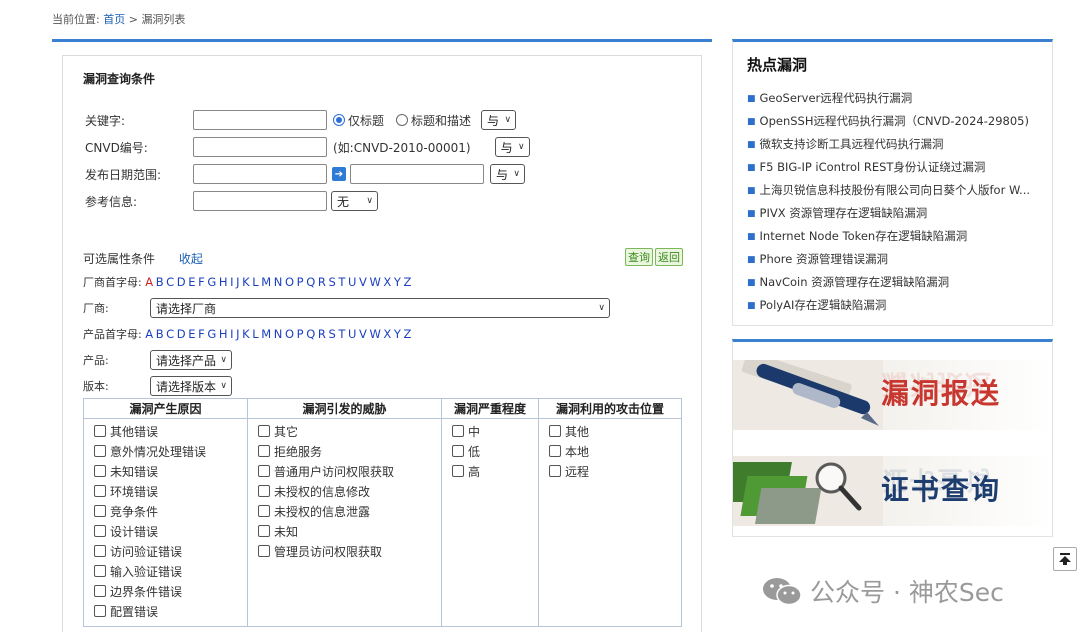 This screenshot has width=1080, height=632. Describe the element at coordinates (495, 451) in the screenshot. I see `severity-option: 低` at that location.